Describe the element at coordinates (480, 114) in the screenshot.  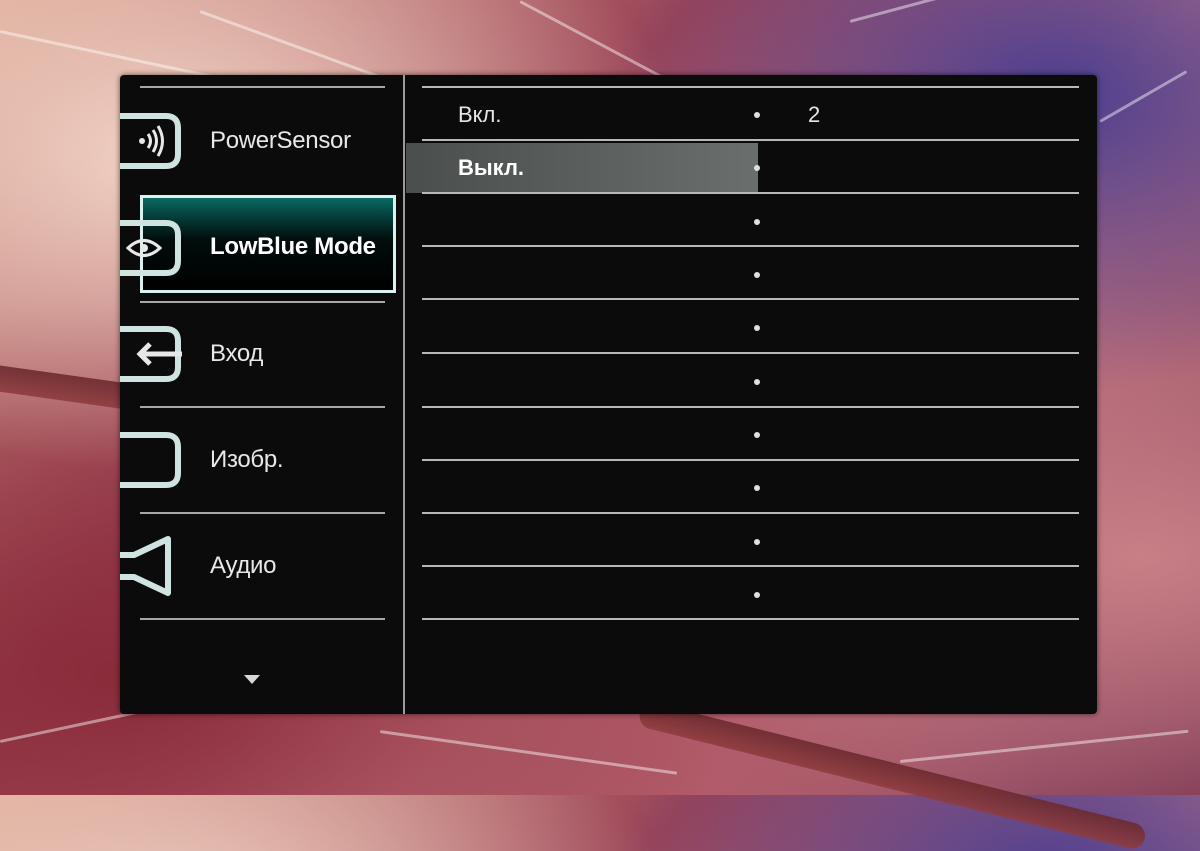
I see `option-label: Вкл.` at that location.